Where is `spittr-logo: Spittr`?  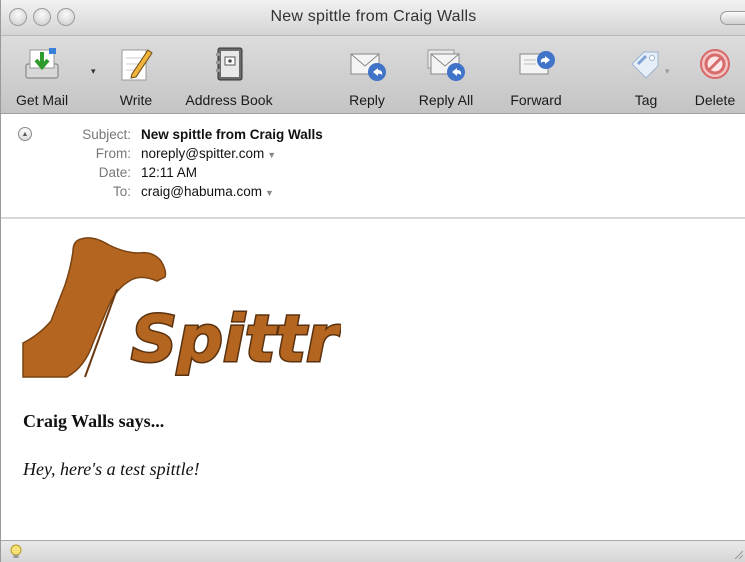
spittr-logo: Spittr is located at coordinates (181, 308).